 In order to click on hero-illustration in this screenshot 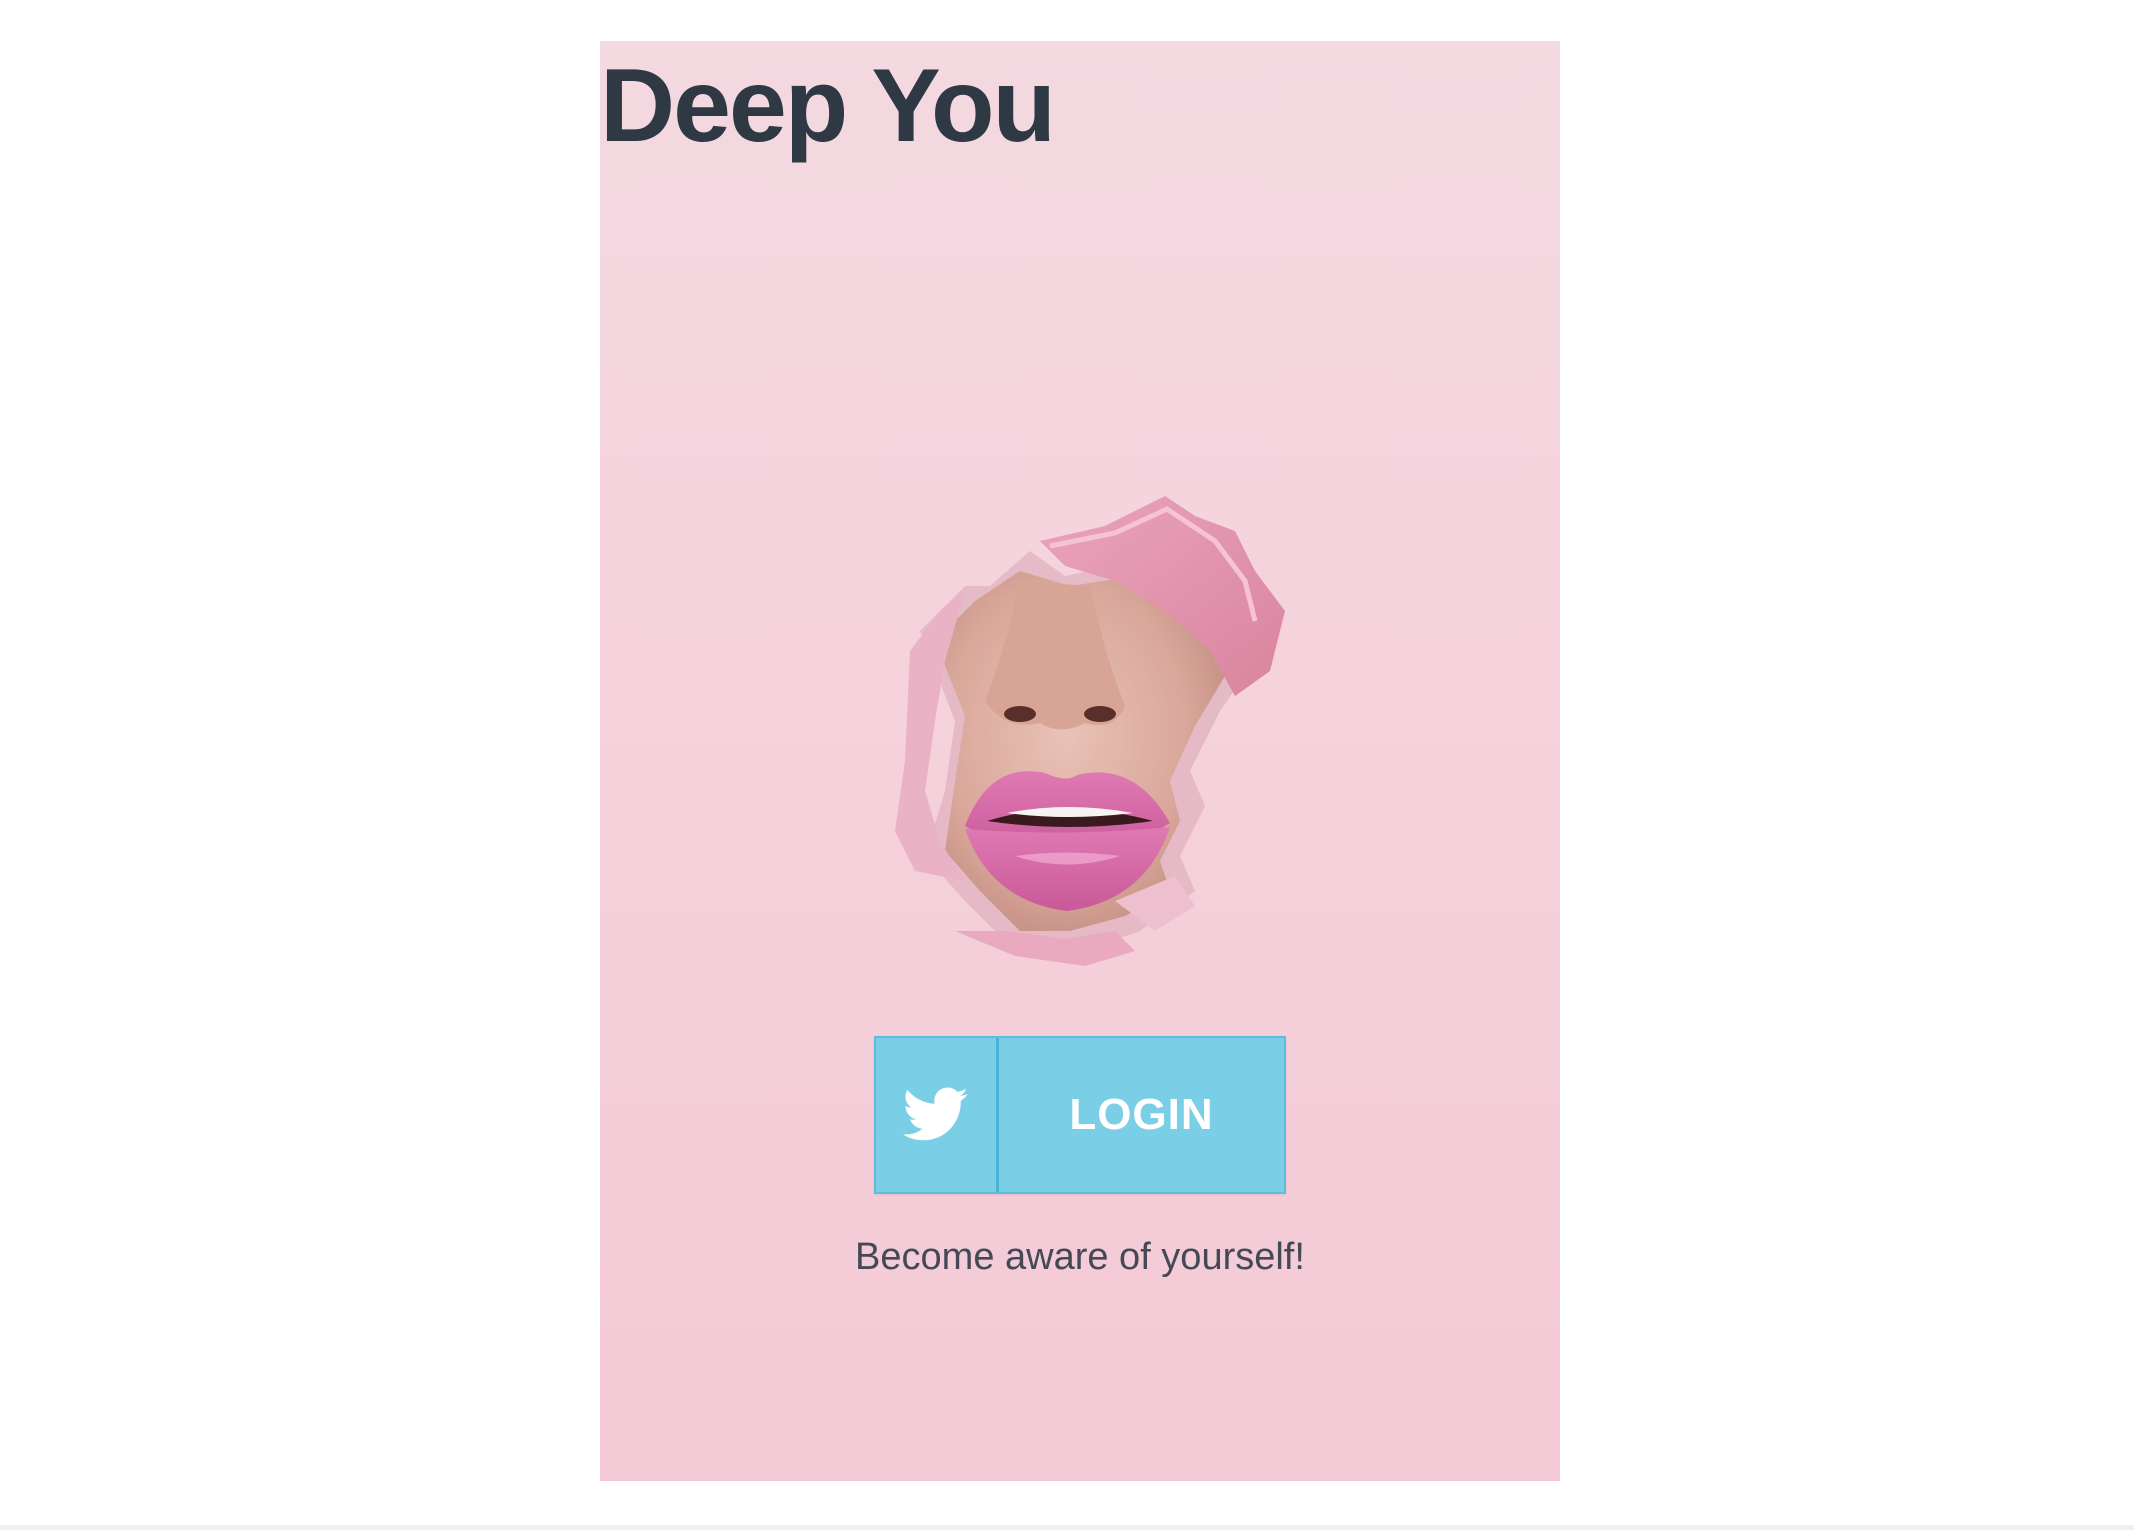, I will do `click(1090, 731)`.